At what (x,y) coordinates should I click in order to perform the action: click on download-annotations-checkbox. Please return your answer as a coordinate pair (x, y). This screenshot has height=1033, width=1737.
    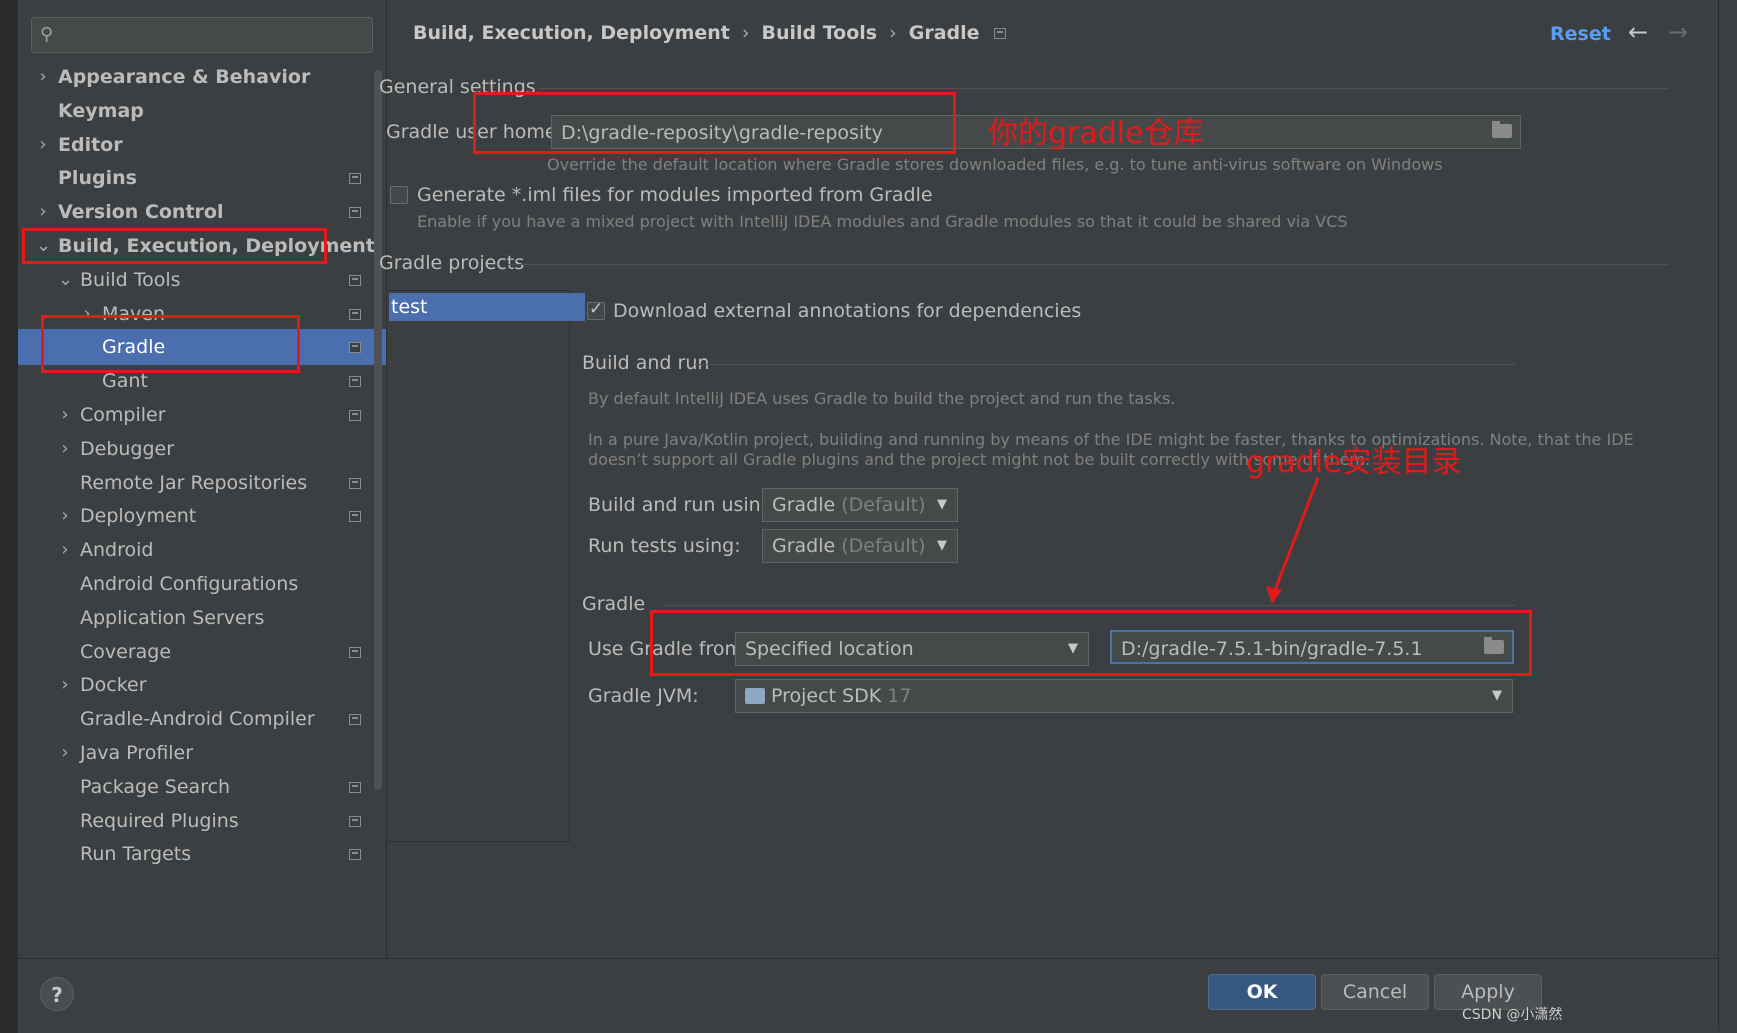
    Looking at the image, I should click on (596, 309).